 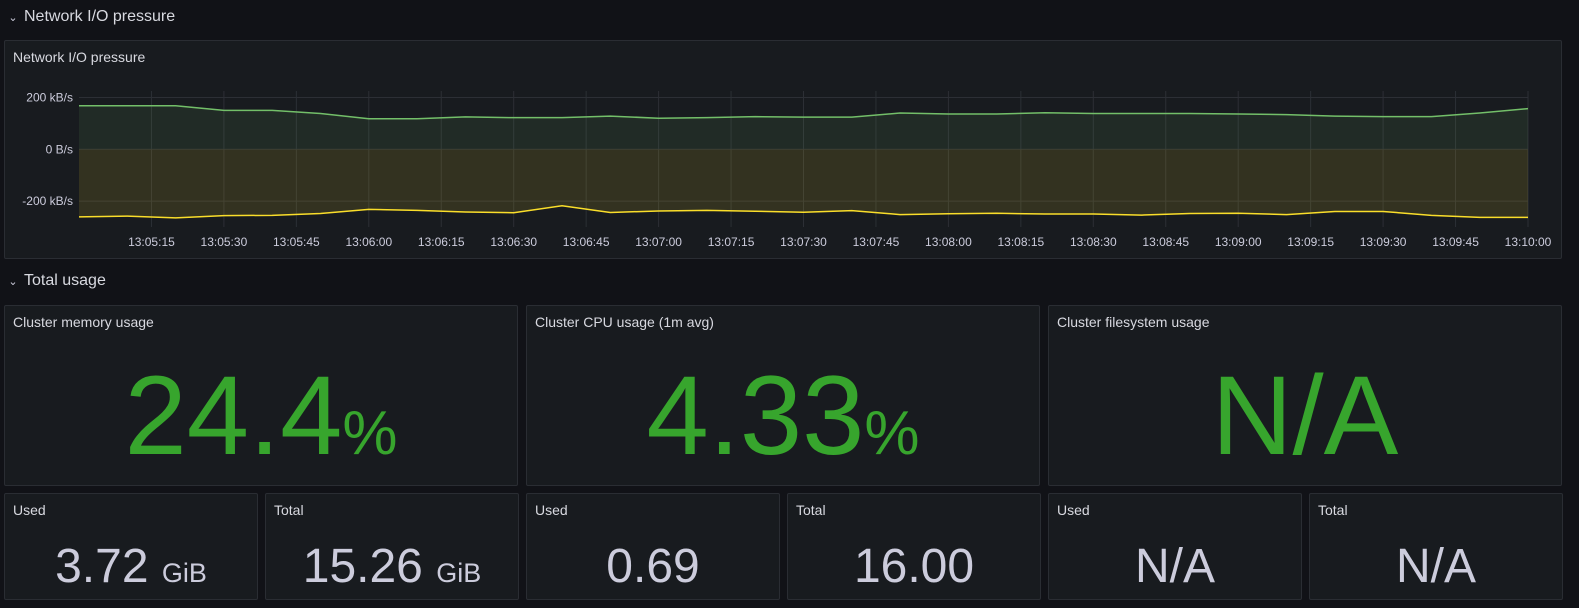 I want to click on stat-panel-fs-used: Used N/A, so click(x=1175, y=546).